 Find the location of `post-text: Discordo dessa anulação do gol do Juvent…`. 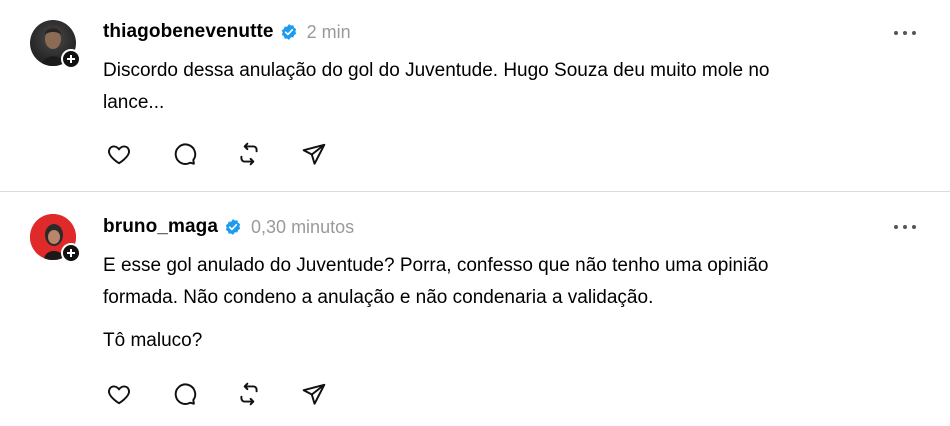

post-text: Discordo dessa anulação do gol do Juvent… is located at coordinates (503, 87).